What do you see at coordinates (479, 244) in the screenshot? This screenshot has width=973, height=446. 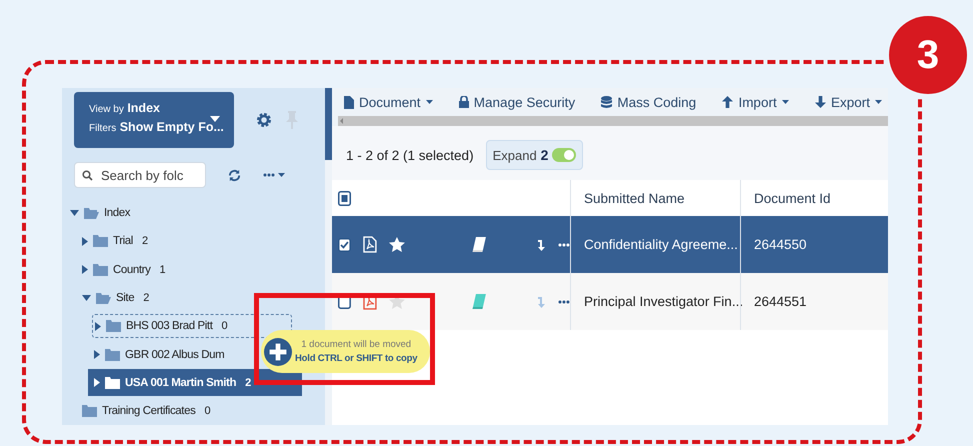 I see `book-icon` at bounding box center [479, 244].